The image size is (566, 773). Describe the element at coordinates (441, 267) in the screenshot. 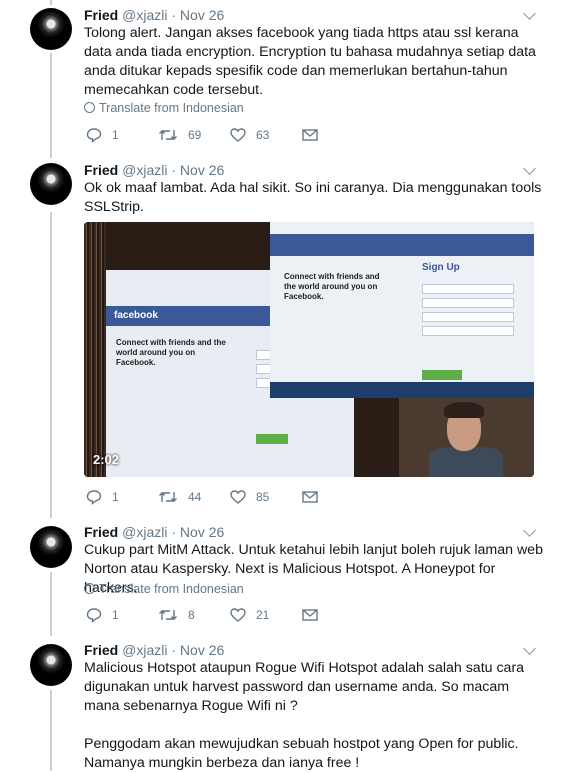

I see `signup-heading: Sign Up` at that location.